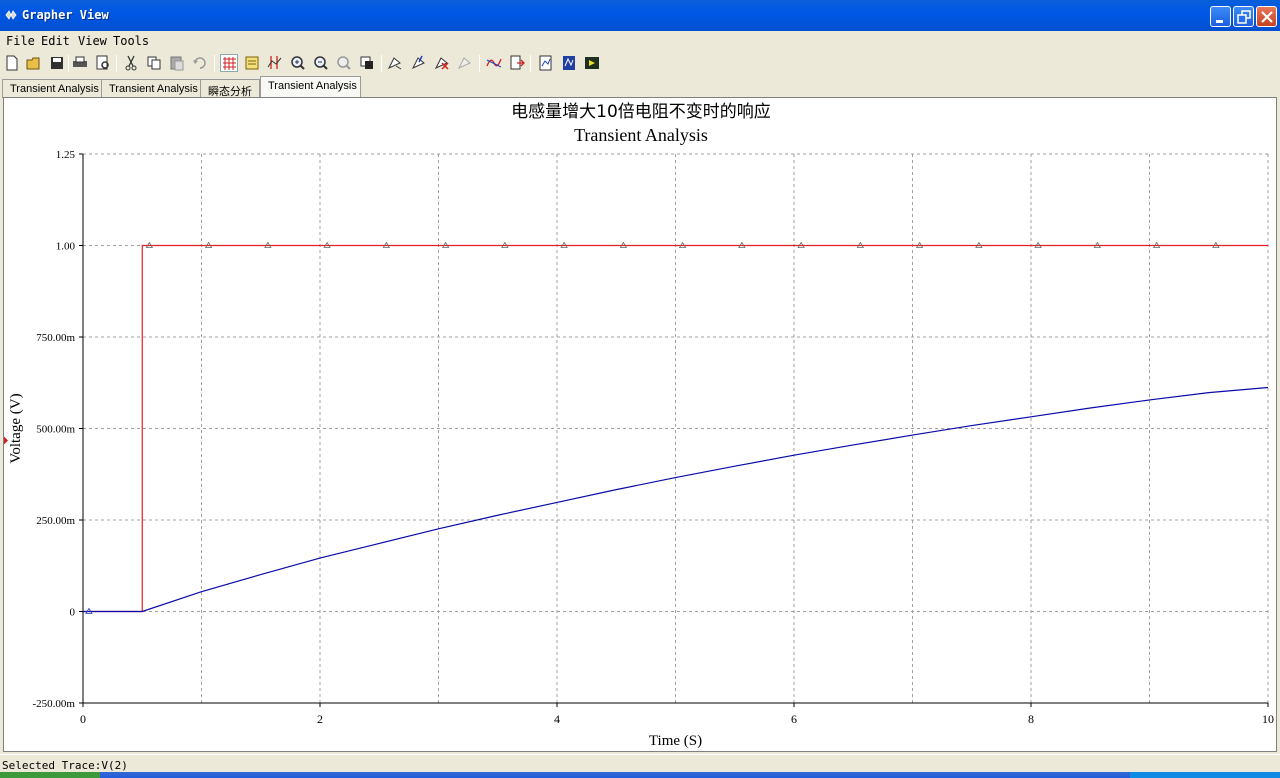 The image size is (1280, 778). Describe the element at coordinates (344, 63) in the screenshot. I see `zoom-fit-icon` at that location.